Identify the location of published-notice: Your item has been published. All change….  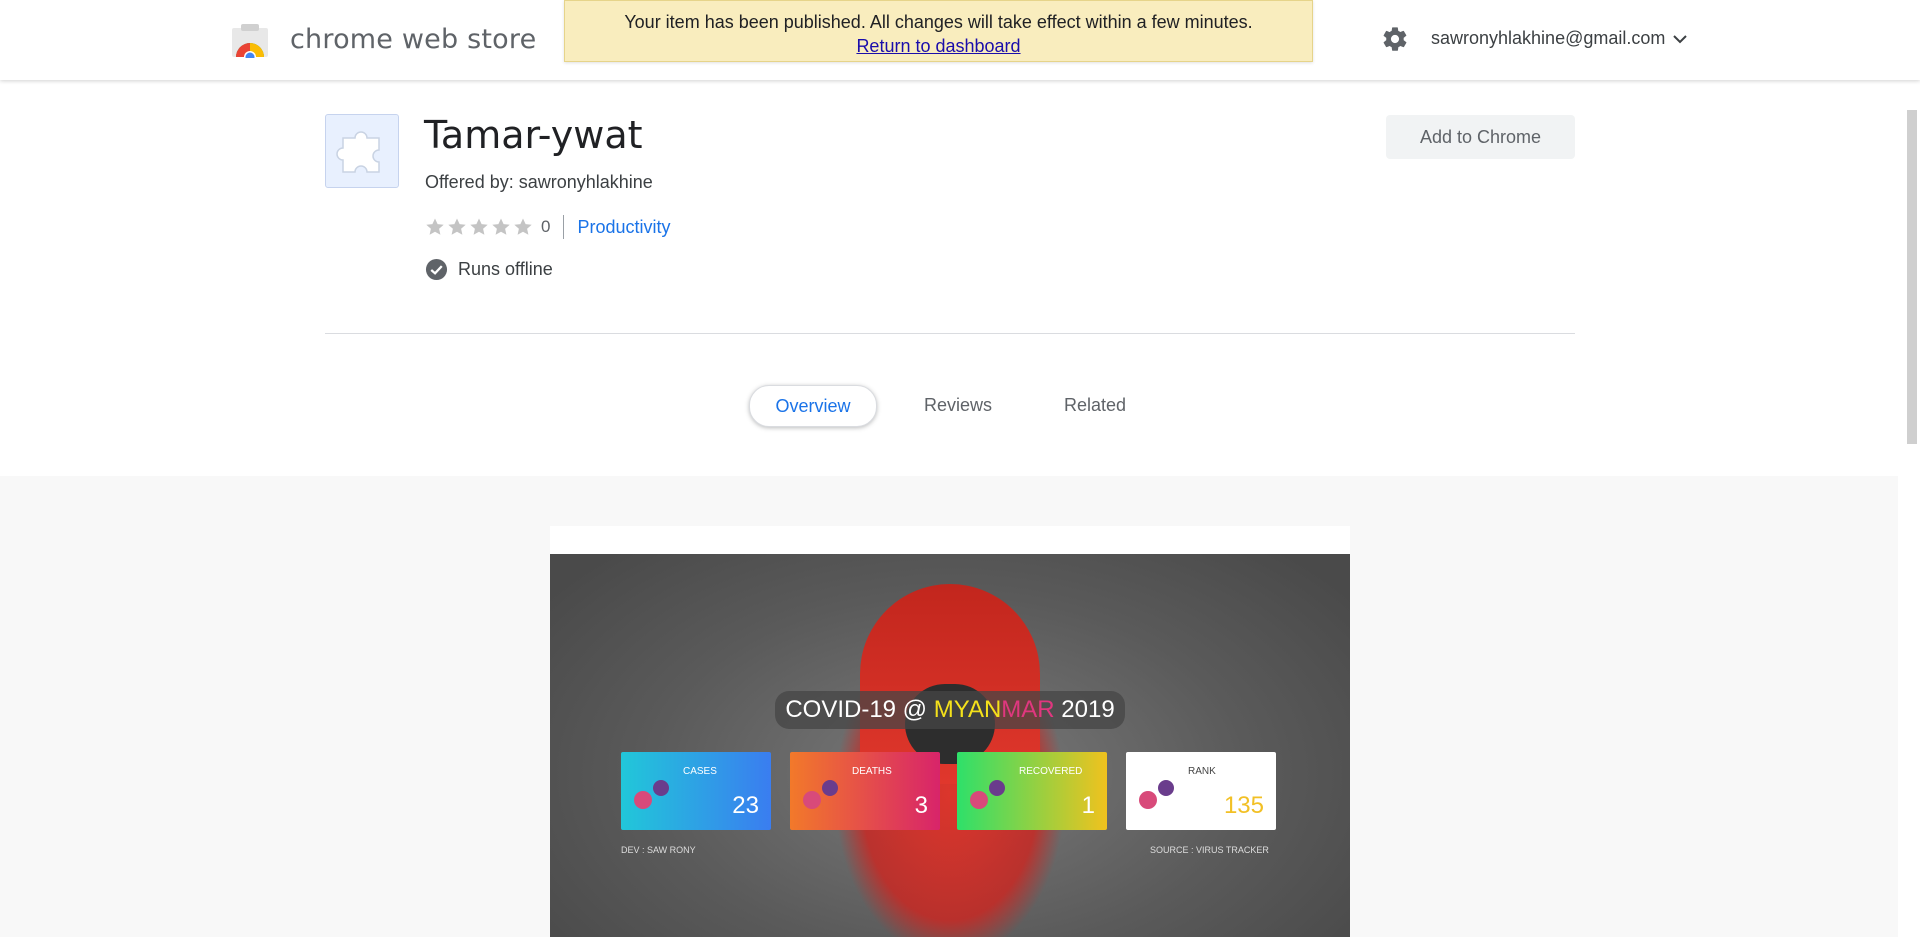
(938, 31).